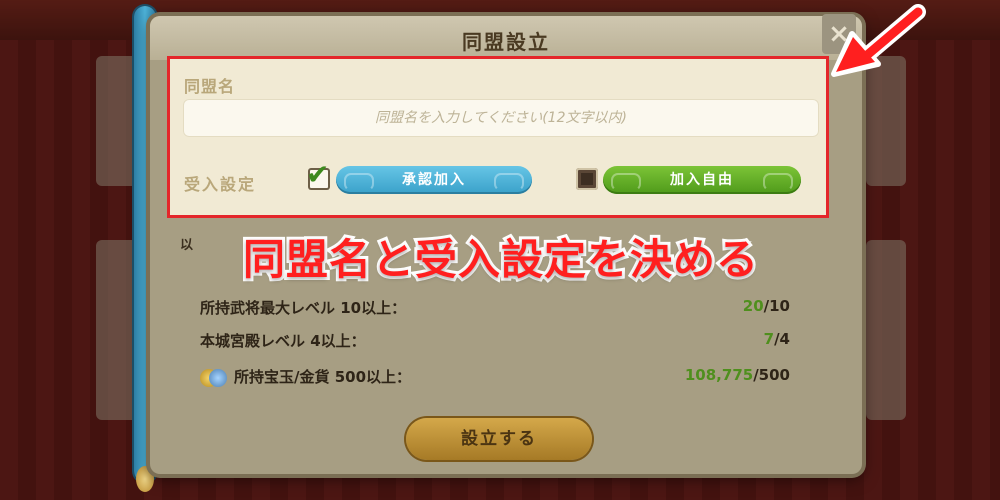 Image resolution: width=1000 pixels, height=500 pixels. I want to click on requirement-value: 20/10, so click(766, 306).